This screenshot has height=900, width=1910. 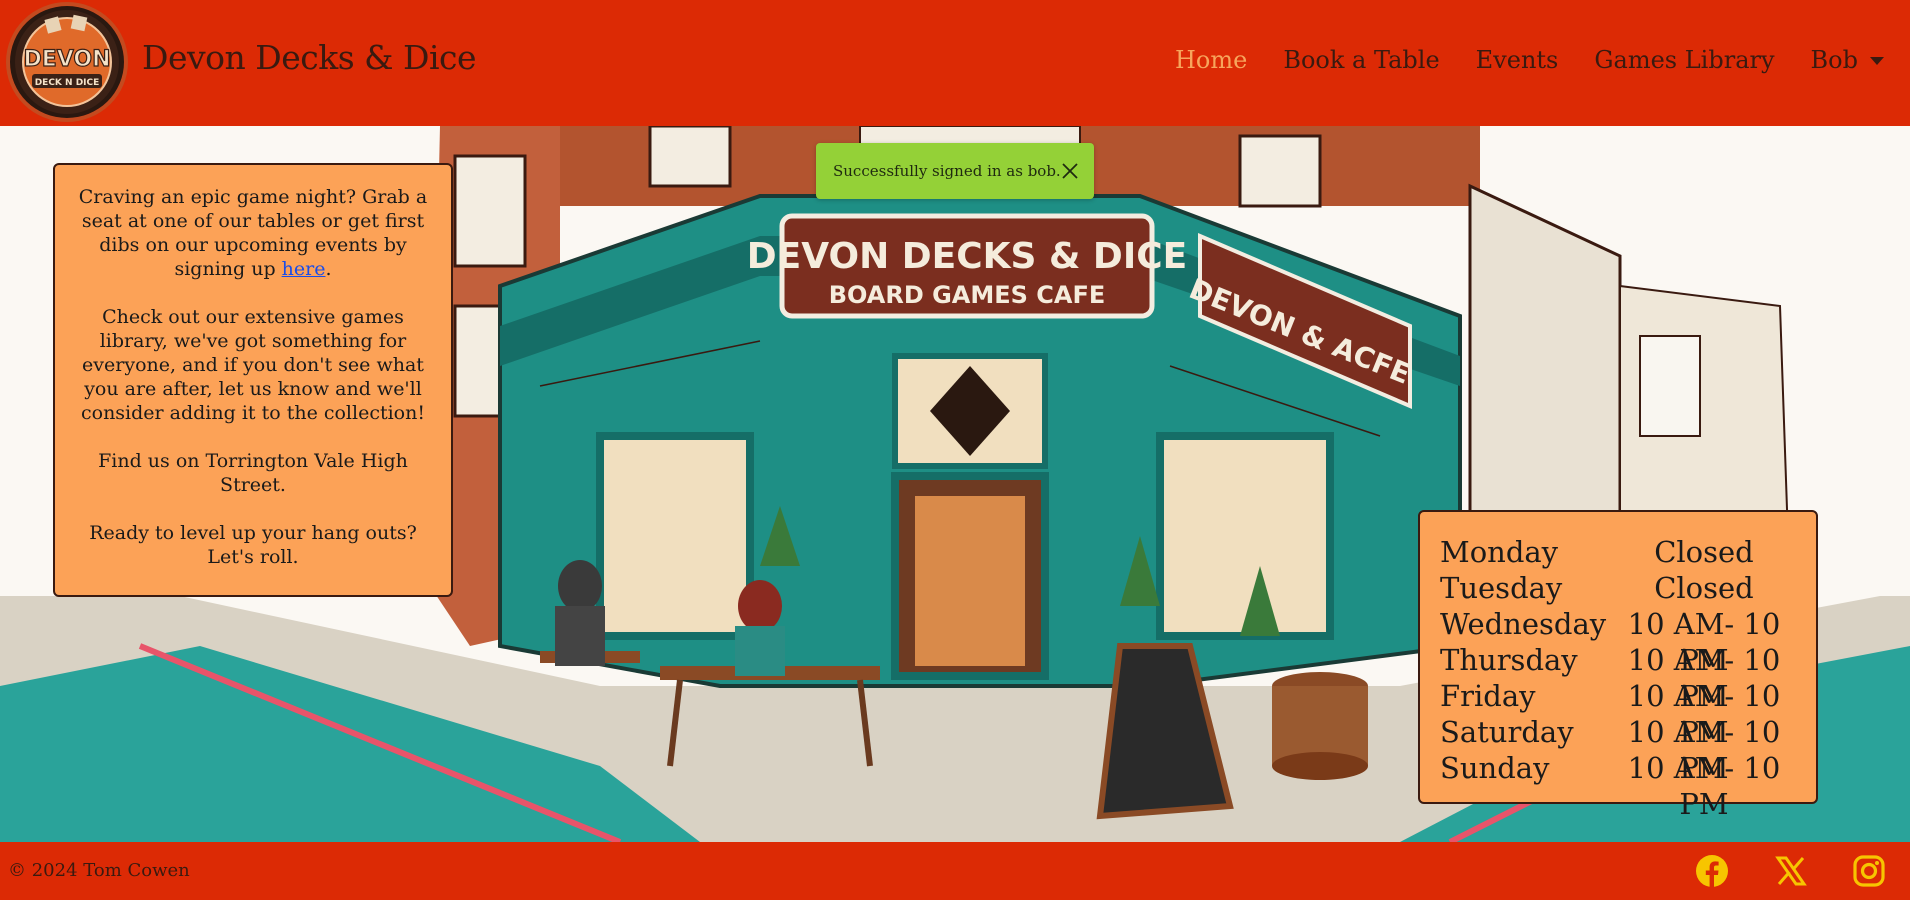 What do you see at coordinates (1507, 732) in the screenshot?
I see `hours-day: Saturday` at bounding box center [1507, 732].